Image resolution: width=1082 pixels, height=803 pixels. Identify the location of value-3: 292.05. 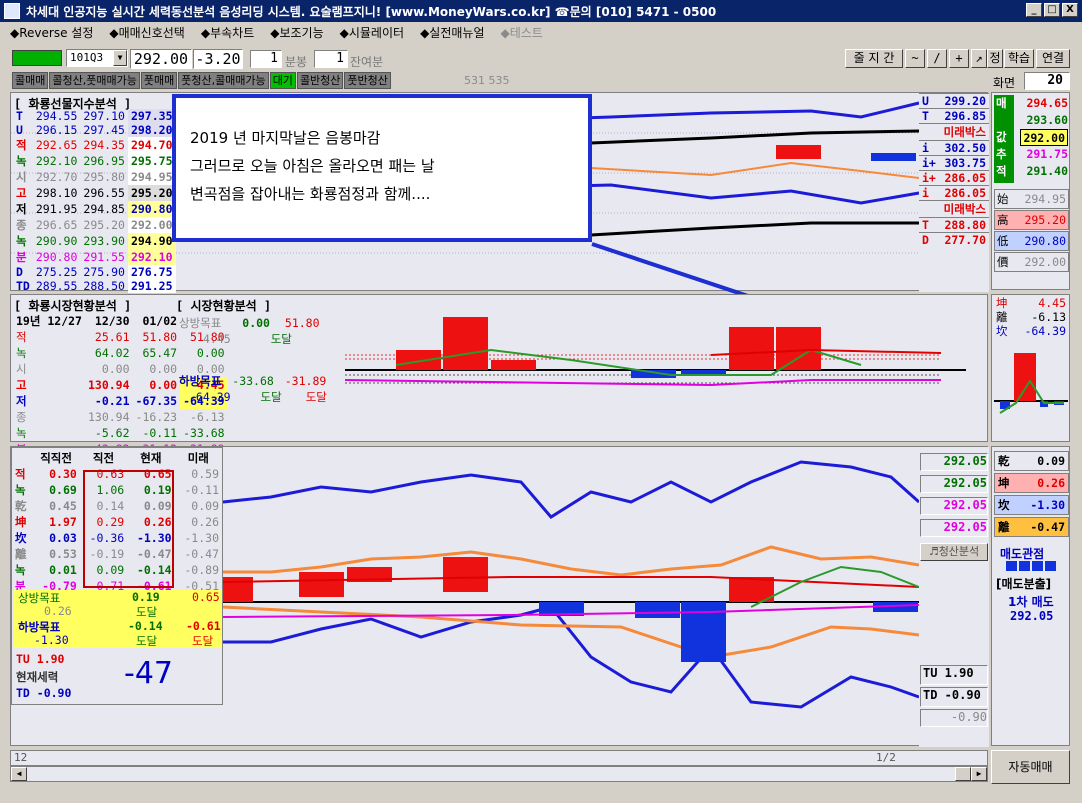
(954, 506).